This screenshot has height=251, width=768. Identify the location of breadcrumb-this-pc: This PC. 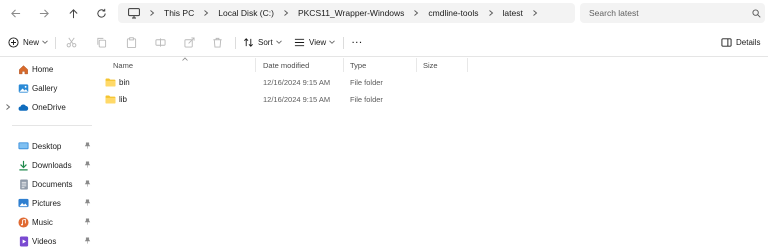
(187, 13).